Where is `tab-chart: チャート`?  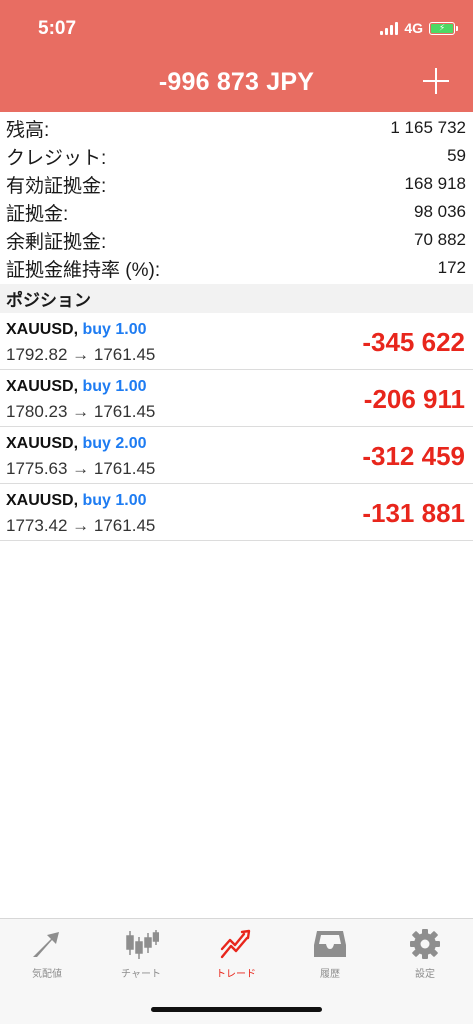 tab-chart: チャート is located at coordinates (141, 953).